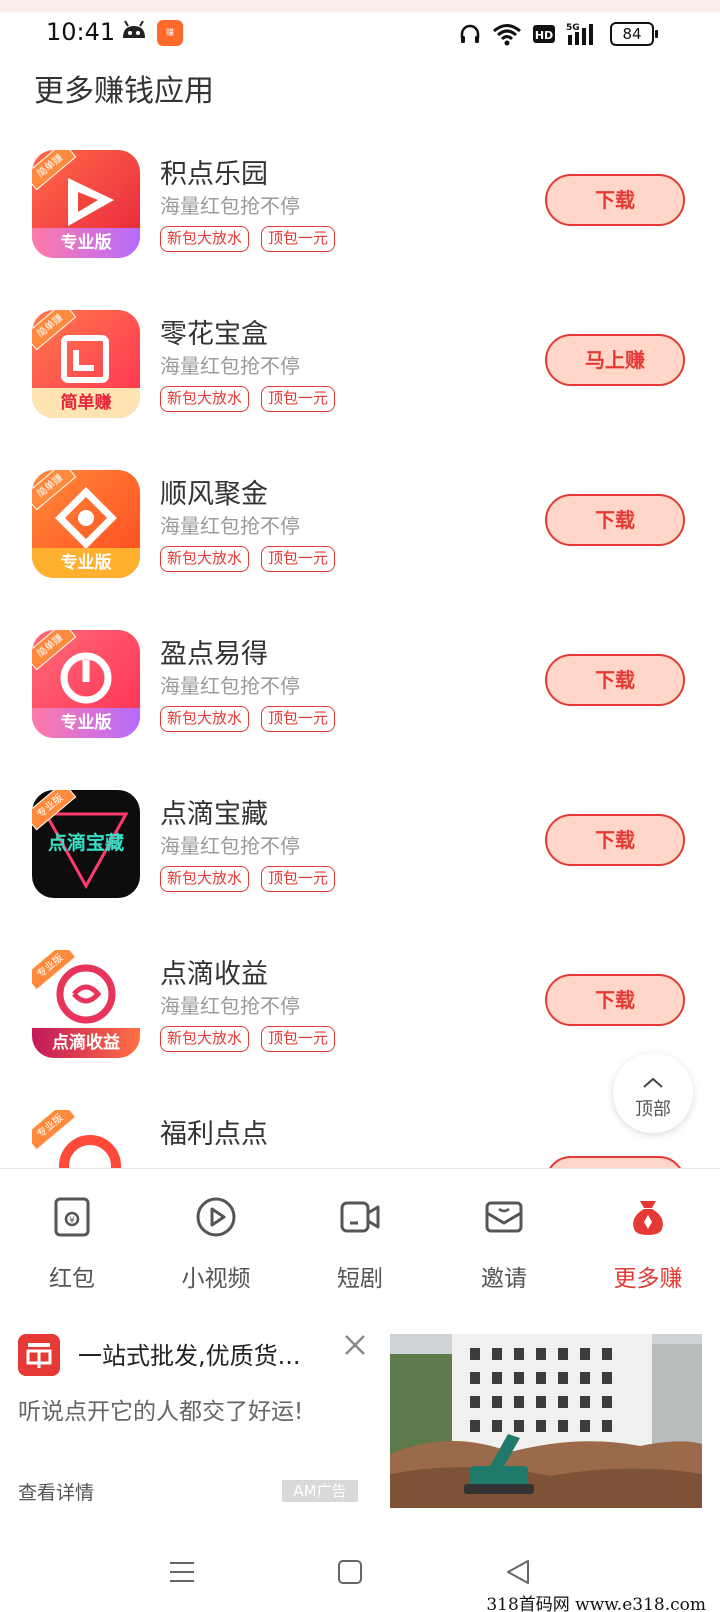 The height and width of the screenshot is (1612, 720). What do you see at coordinates (360, 538) in the screenshot?
I see `list-item: 简单赚 专业版 顺风聚金 海量红包抢不停 新包大放水 顶包一元 下载` at bounding box center [360, 538].